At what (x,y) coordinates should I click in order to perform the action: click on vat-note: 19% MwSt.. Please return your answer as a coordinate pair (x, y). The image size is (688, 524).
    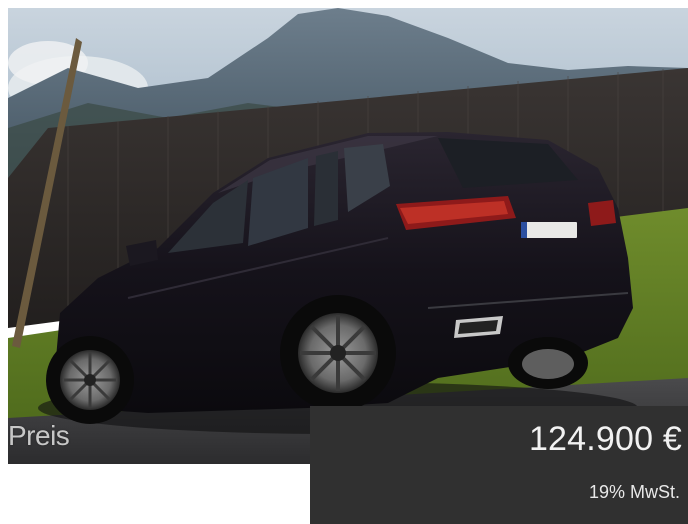
    Looking at the image, I should click on (634, 492).